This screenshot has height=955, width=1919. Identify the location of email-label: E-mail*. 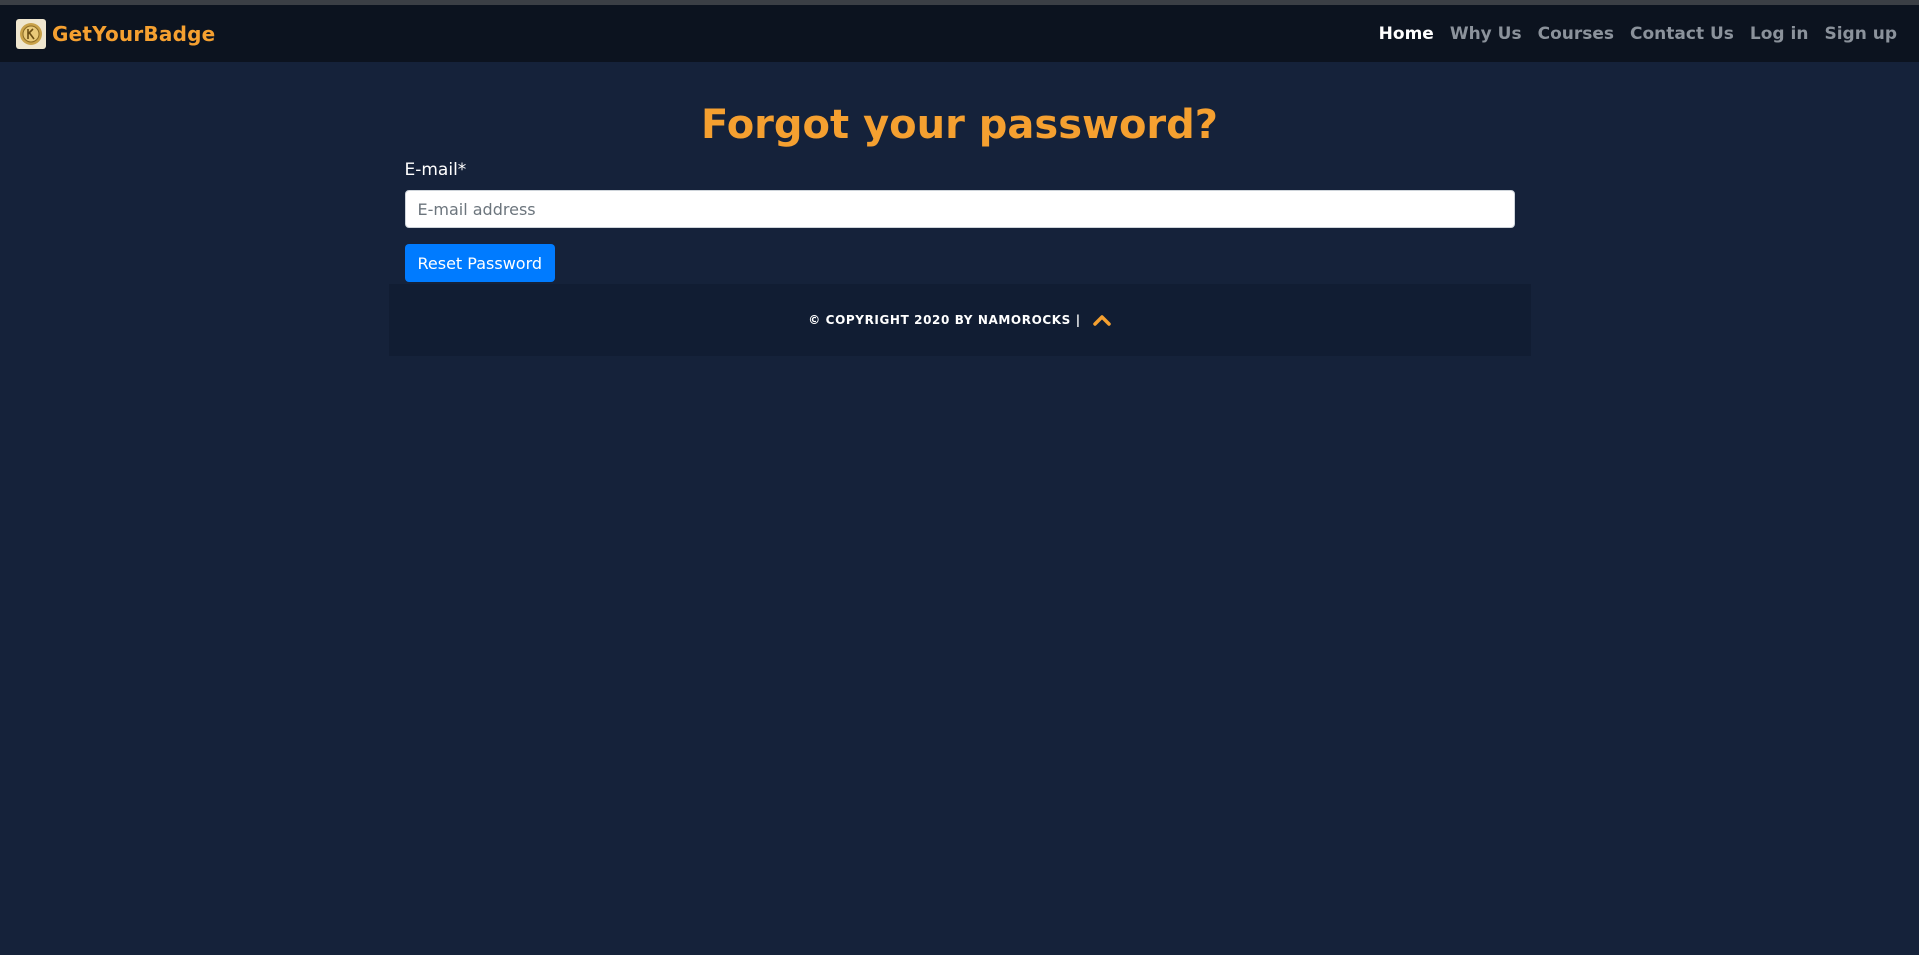
(435, 170).